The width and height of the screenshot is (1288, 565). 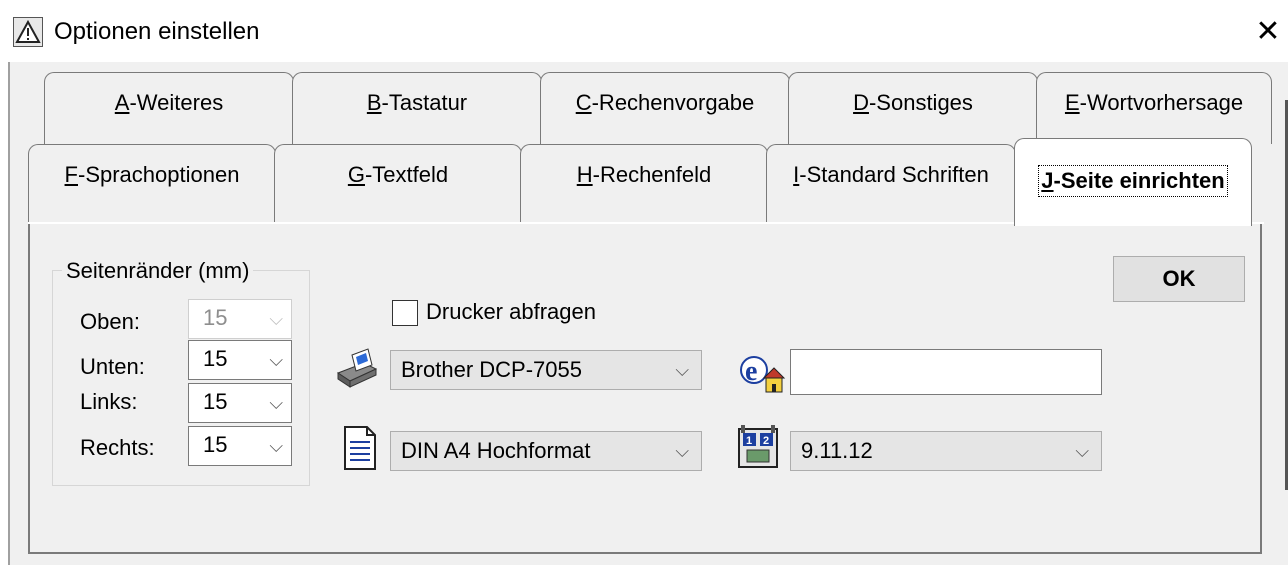 I want to click on tab-label: -Rechenfeld, so click(x=652, y=174).